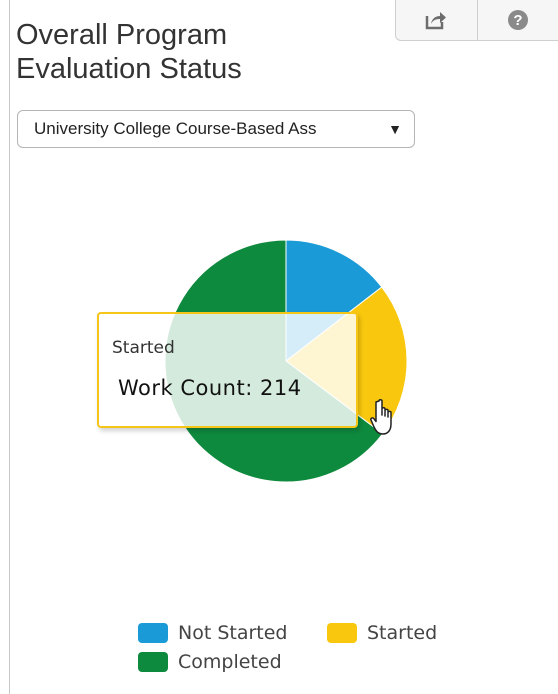  What do you see at coordinates (402, 633) in the screenshot?
I see `legend-label: Started` at bounding box center [402, 633].